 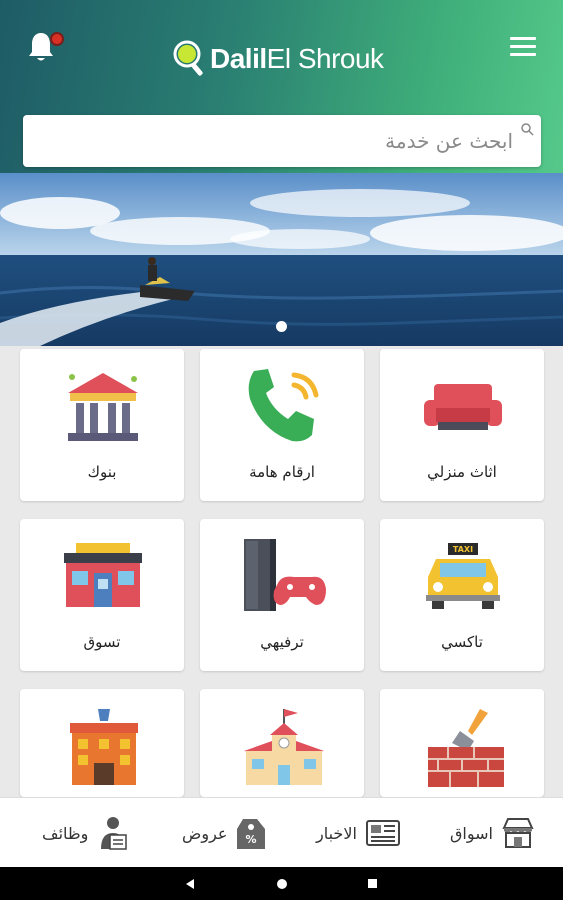 What do you see at coordinates (463, 549) in the screenshot?
I see `svg-text: TAXI` at bounding box center [463, 549].